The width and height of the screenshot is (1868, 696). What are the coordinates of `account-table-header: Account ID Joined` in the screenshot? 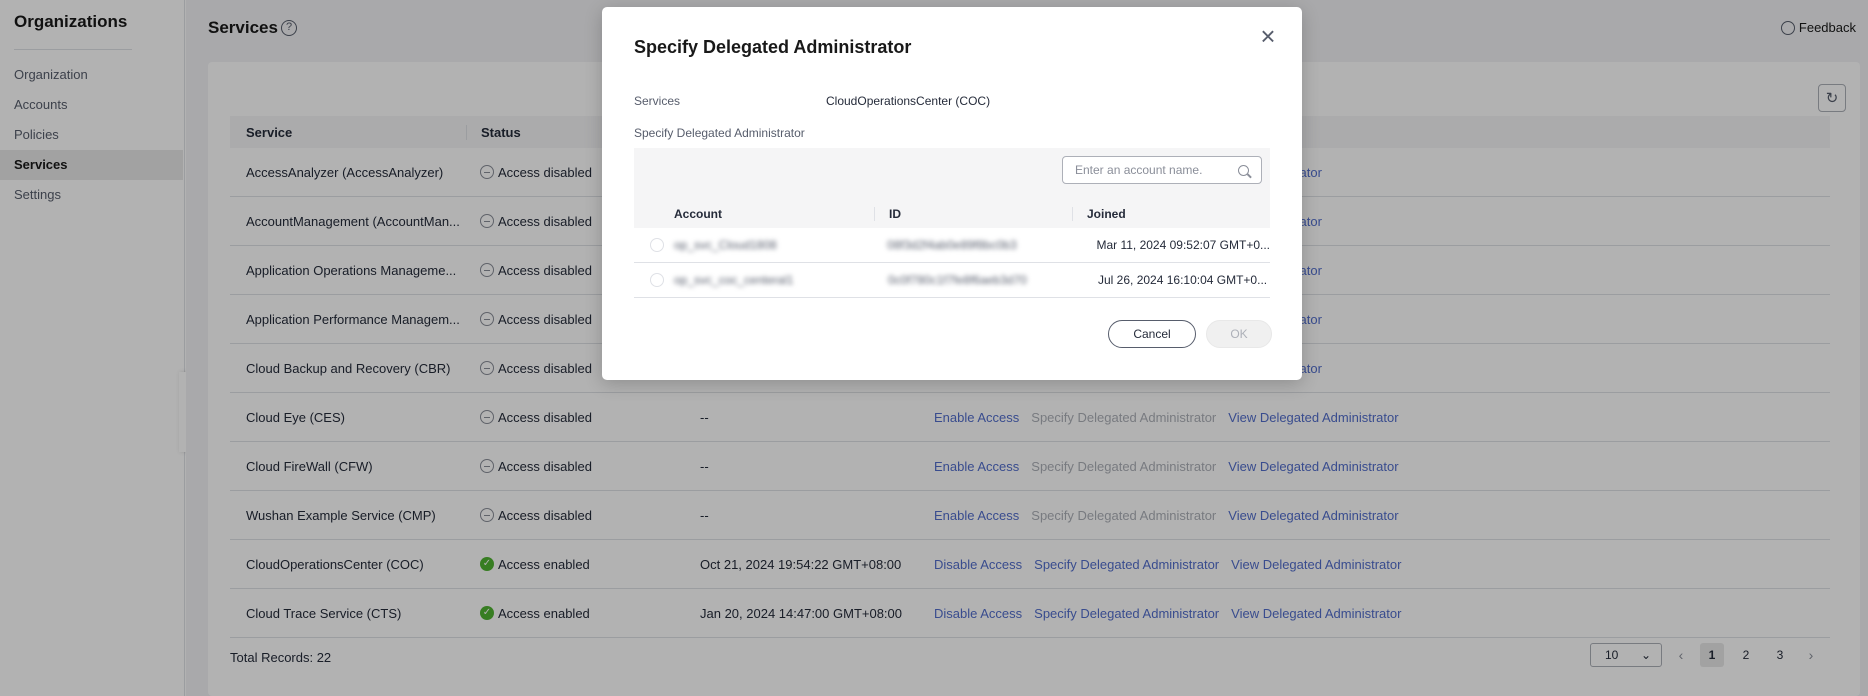 It's located at (952, 214).